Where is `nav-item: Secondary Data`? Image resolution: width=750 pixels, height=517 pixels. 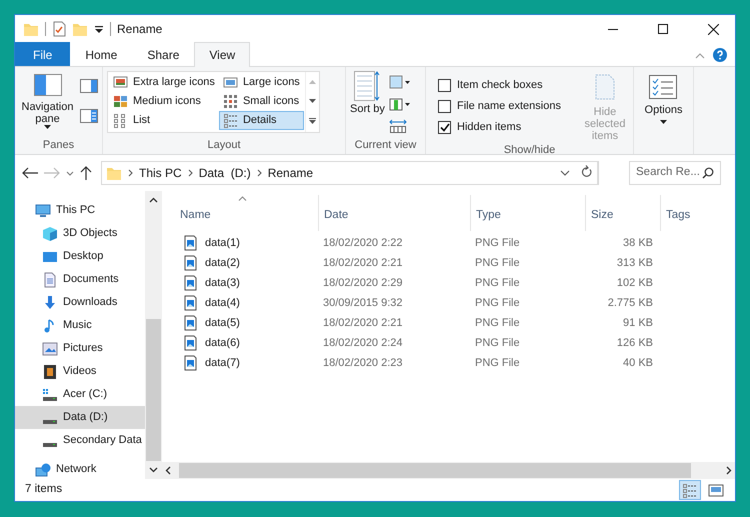 nav-item: Secondary Data is located at coordinates (80, 440).